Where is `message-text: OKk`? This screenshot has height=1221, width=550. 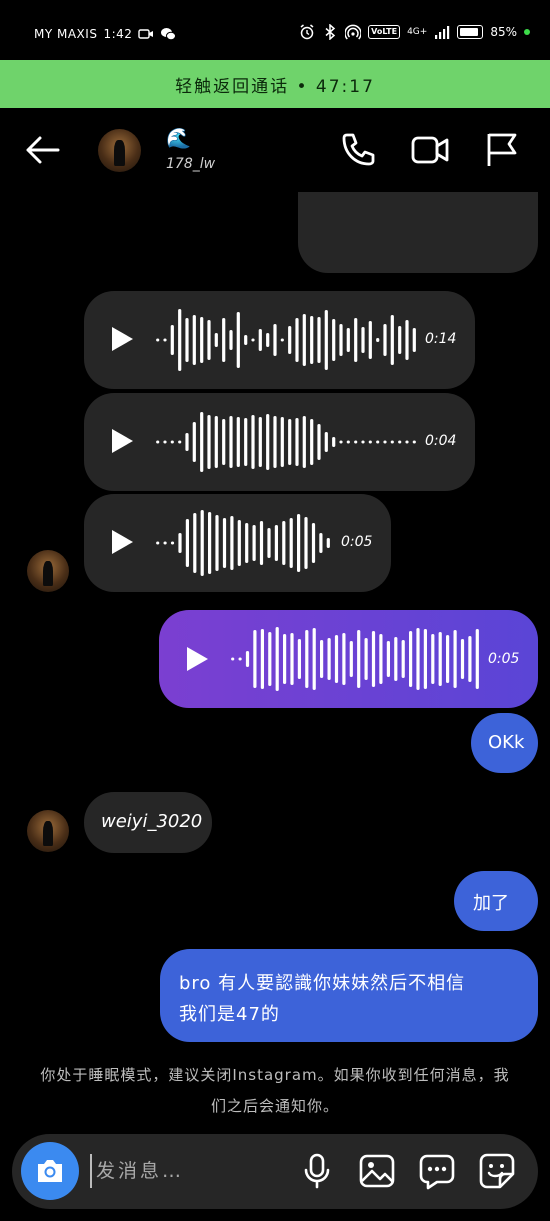
message-text: OKk is located at coordinates (506, 742).